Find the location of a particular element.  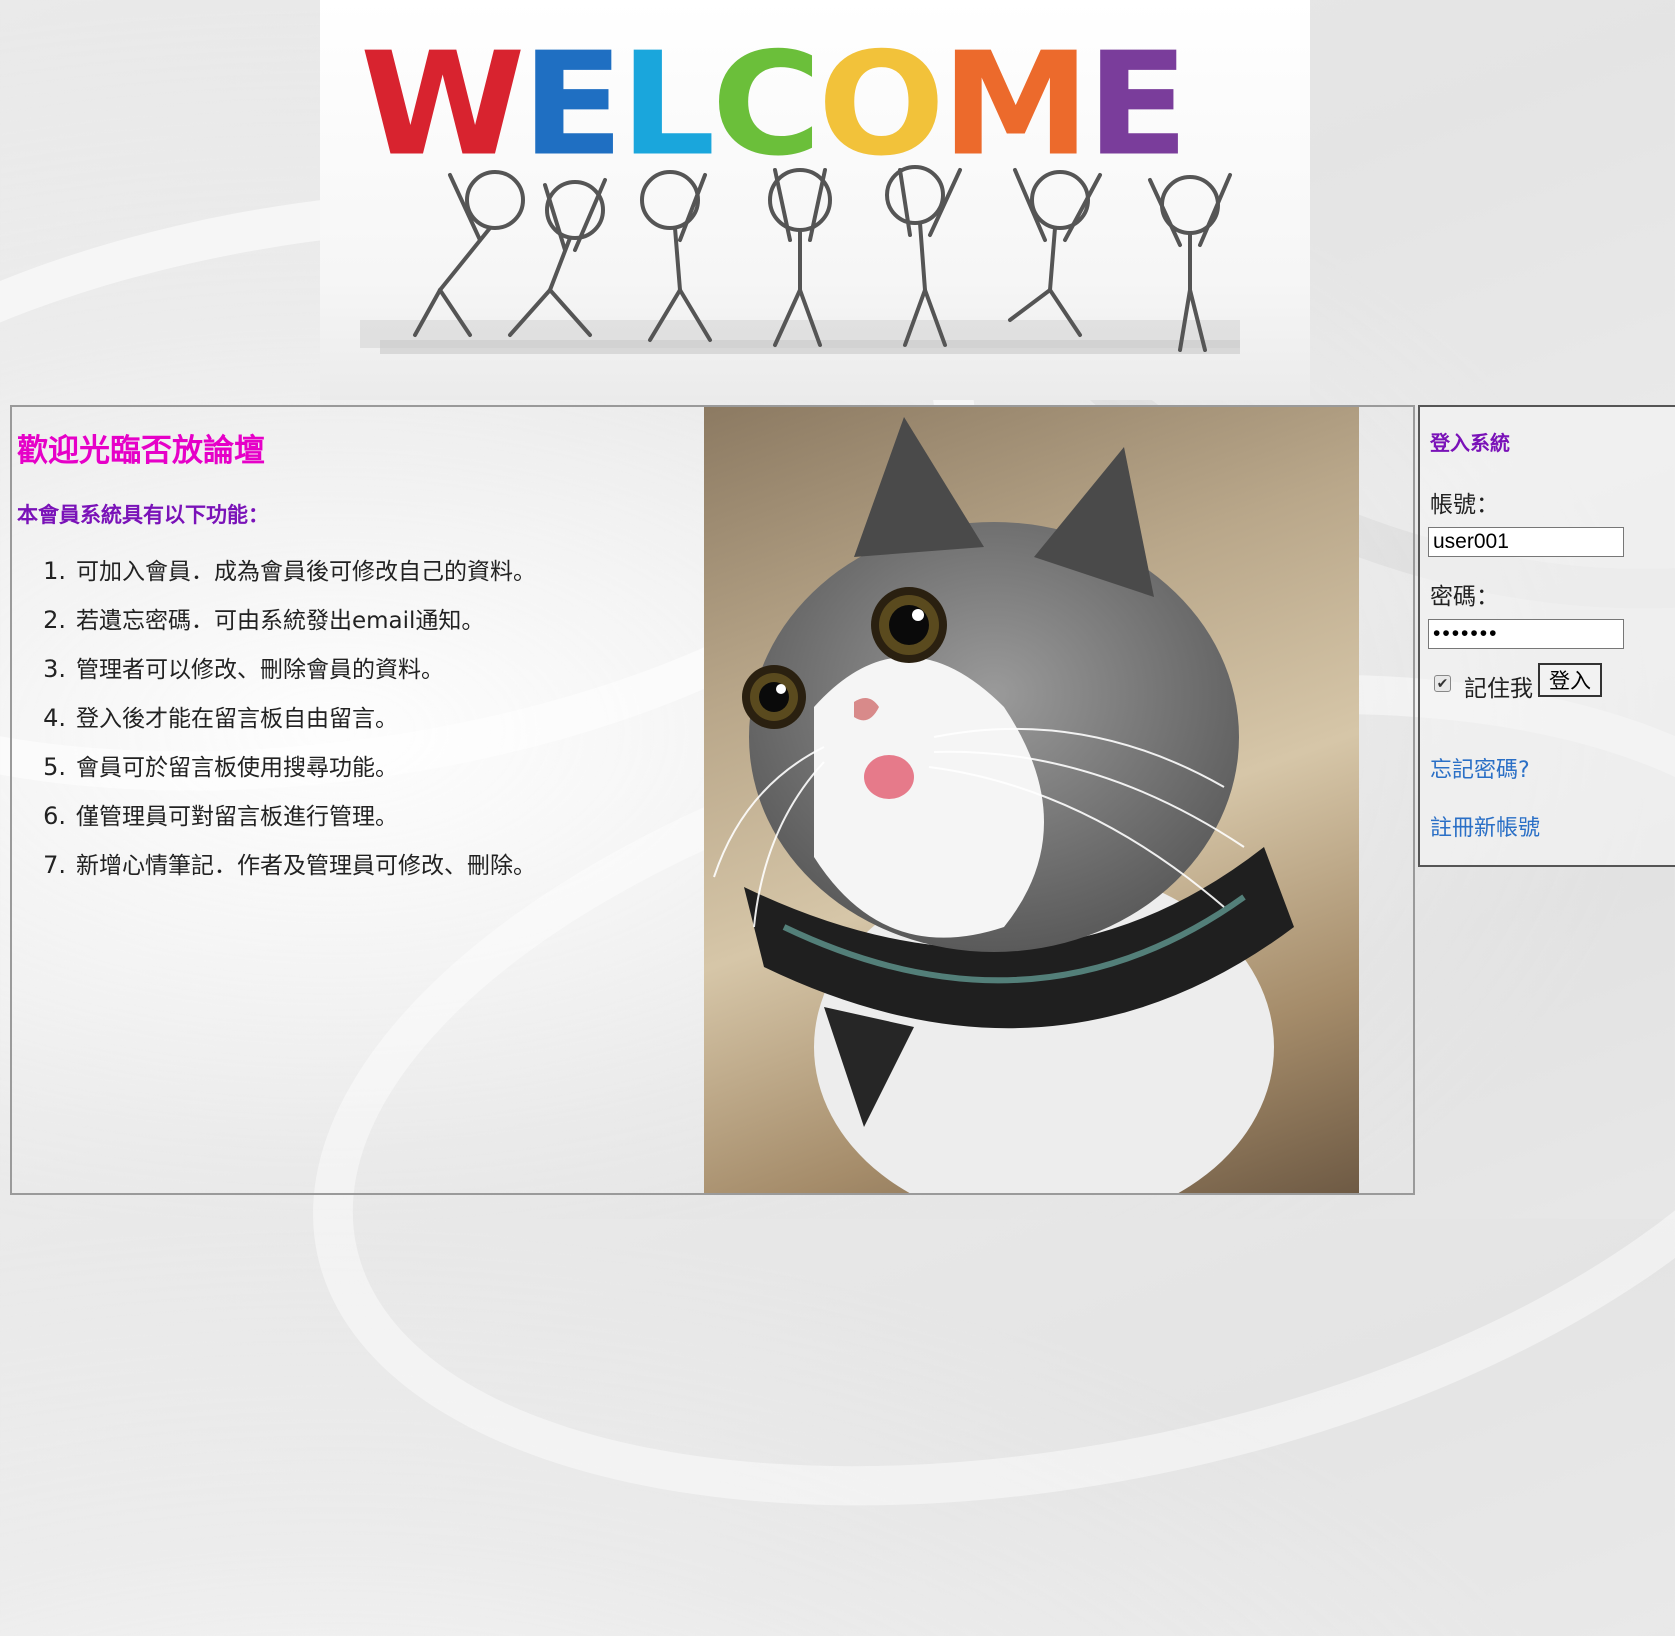

checkmark-icon: ✔ is located at coordinates (1442, 683).